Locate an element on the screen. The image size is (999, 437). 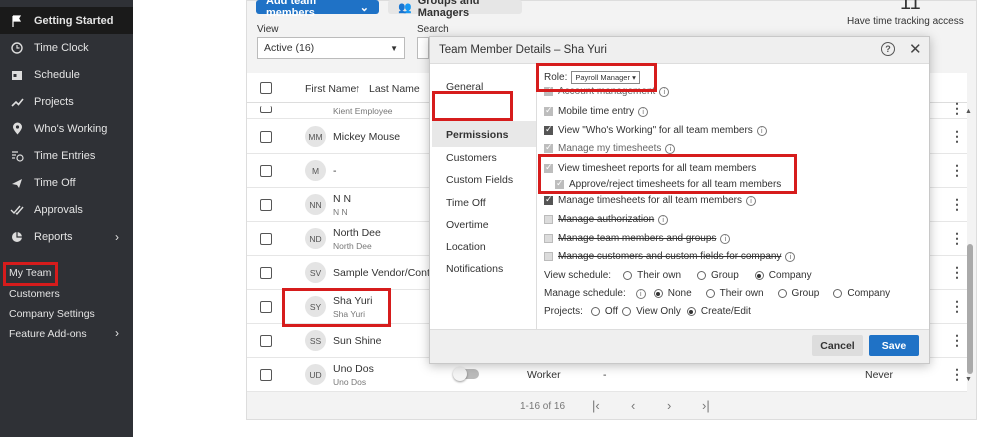
groups-managers-button: 👥 Groups and Managers is located at coordinates (455, 9).